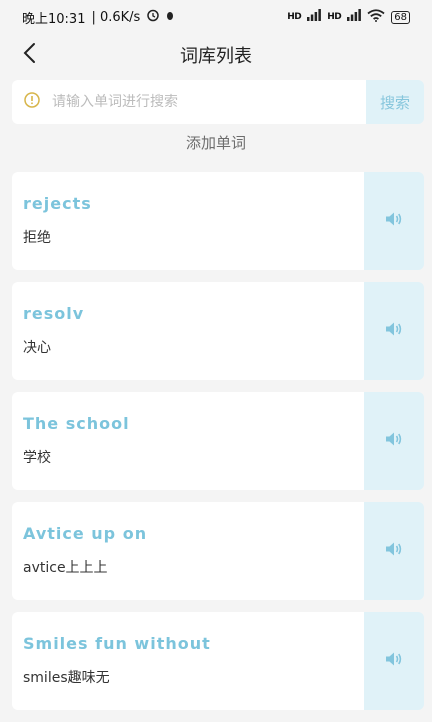  I want to click on word-english: Avtice up on, so click(85, 533).